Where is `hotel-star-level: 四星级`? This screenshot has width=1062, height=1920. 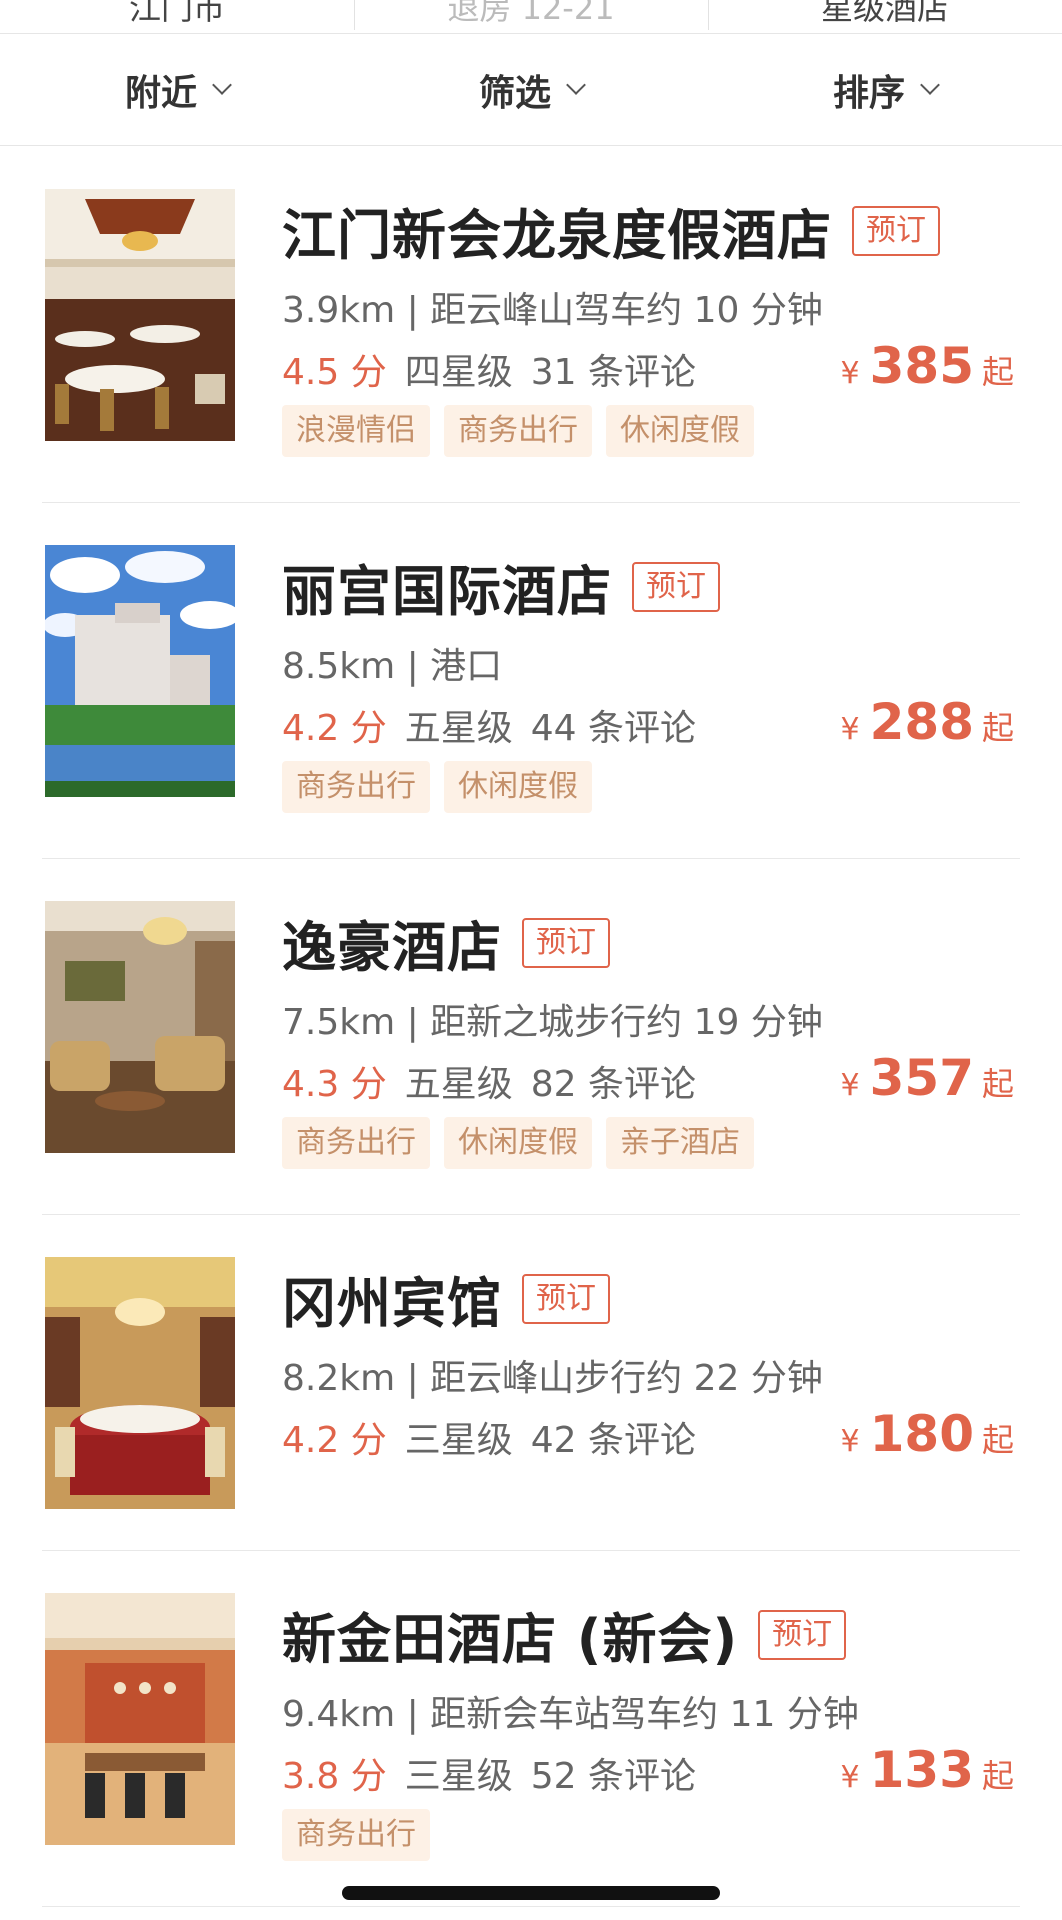
hotel-star-level: 四星级 is located at coordinates (458, 372).